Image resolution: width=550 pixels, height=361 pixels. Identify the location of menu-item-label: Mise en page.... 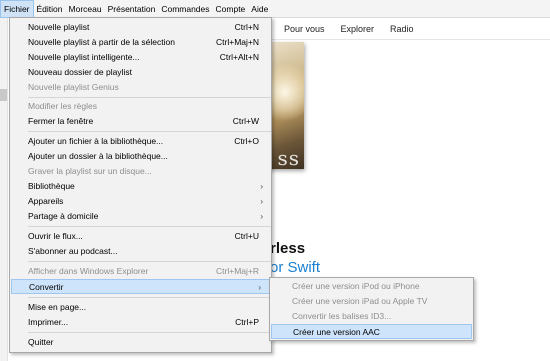
(57, 307).